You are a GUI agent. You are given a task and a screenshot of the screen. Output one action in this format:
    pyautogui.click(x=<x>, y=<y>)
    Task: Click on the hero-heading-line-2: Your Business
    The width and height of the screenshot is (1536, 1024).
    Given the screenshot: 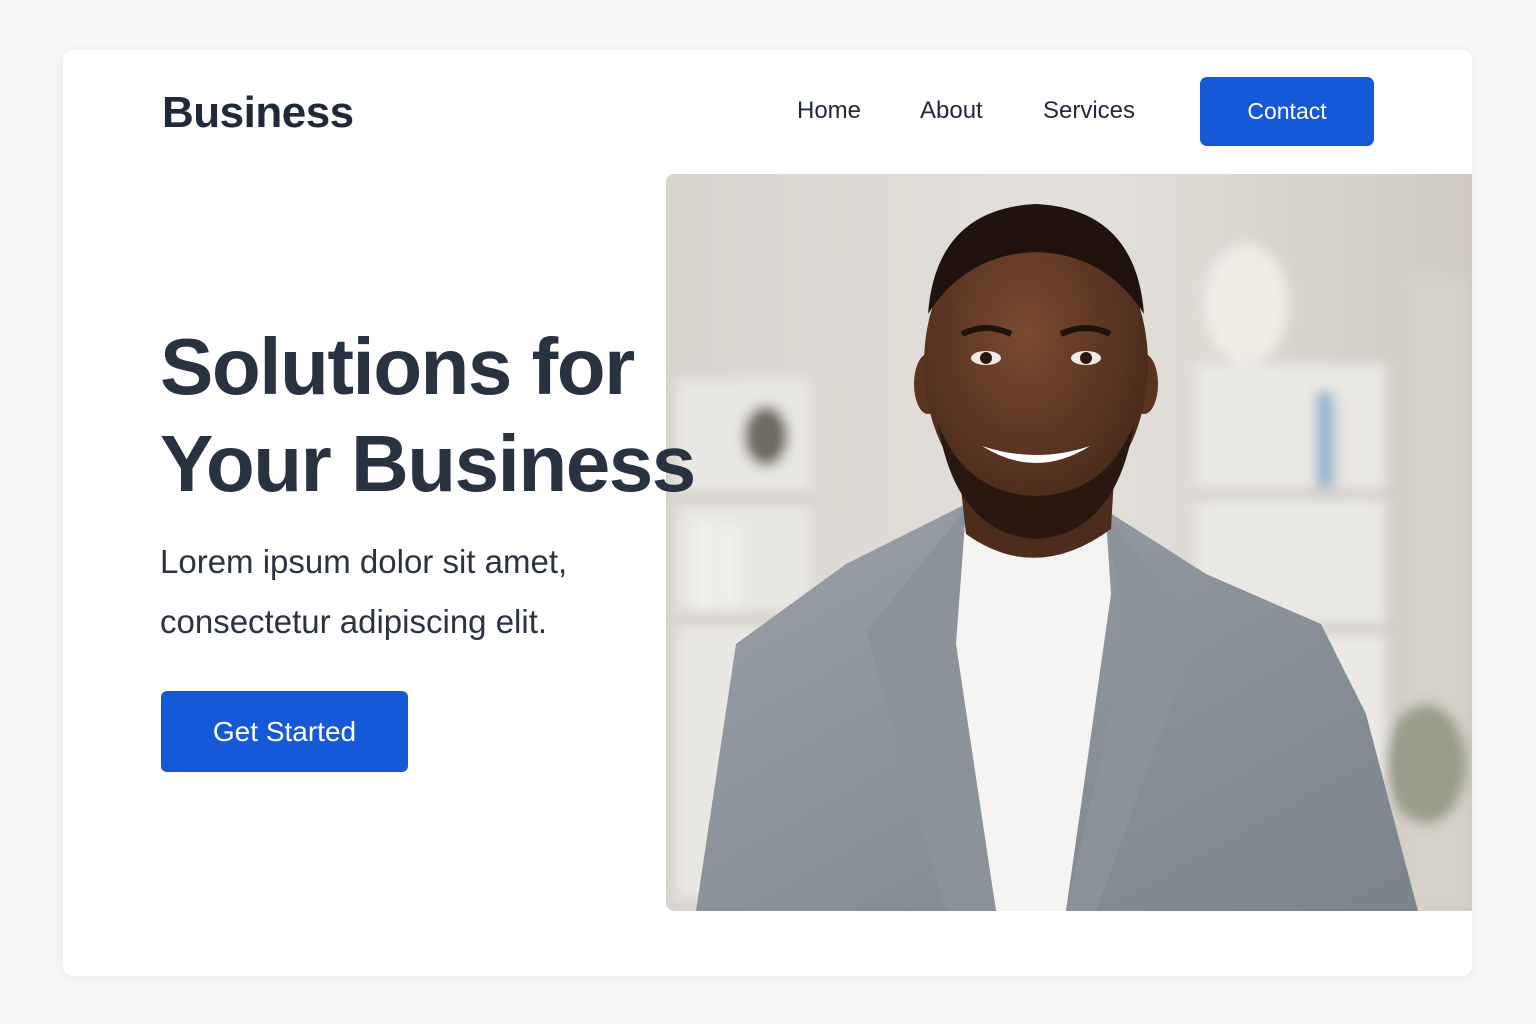 What is the action you would take?
    pyautogui.click(x=428, y=463)
    